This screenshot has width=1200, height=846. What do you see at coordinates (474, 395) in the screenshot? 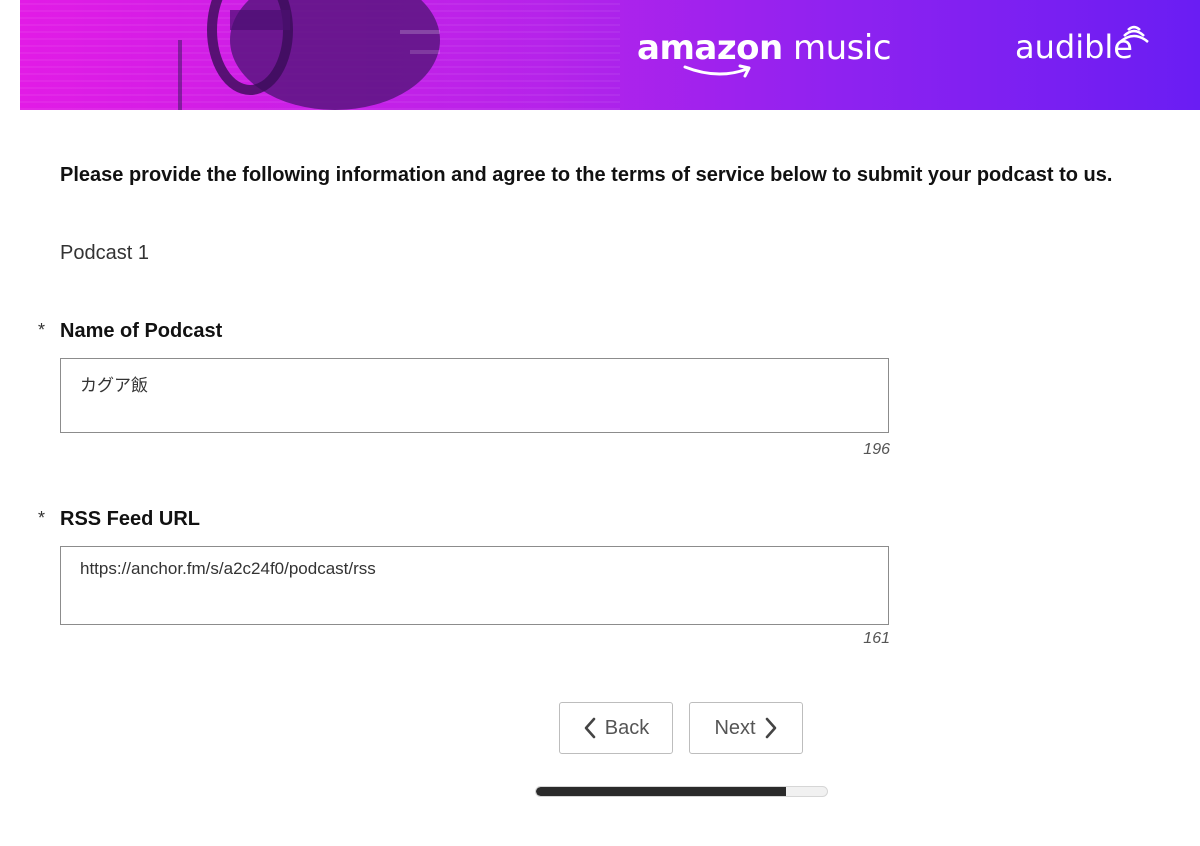
I see `podcast-name-input: カグア飯` at bounding box center [474, 395].